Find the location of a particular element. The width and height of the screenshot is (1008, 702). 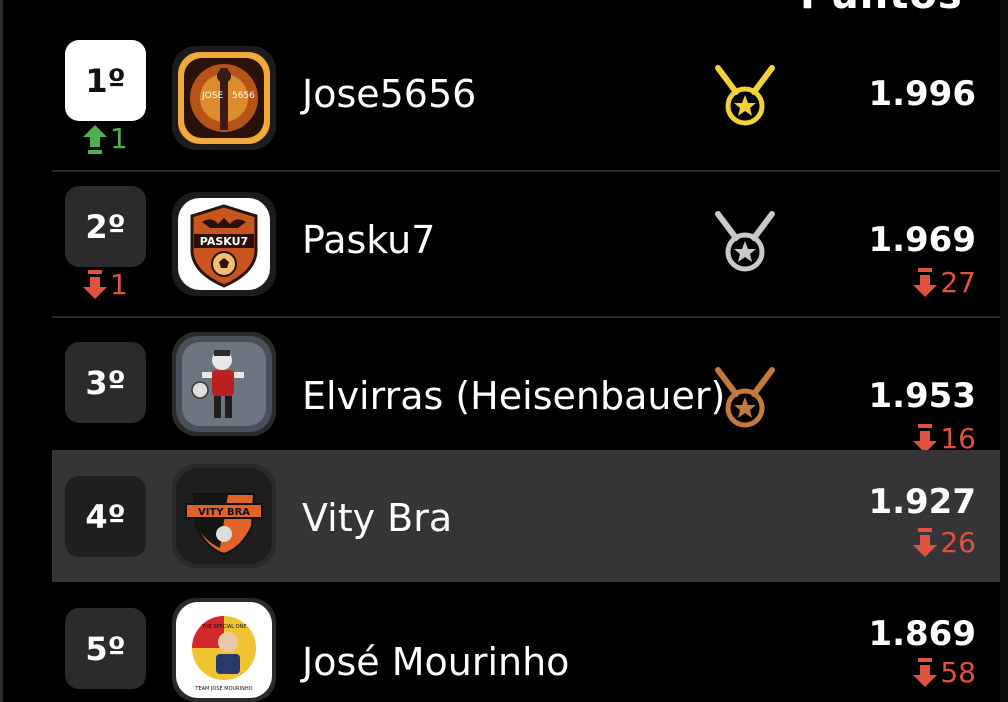

points-column-header: Puntos is located at coordinates (881, 9).